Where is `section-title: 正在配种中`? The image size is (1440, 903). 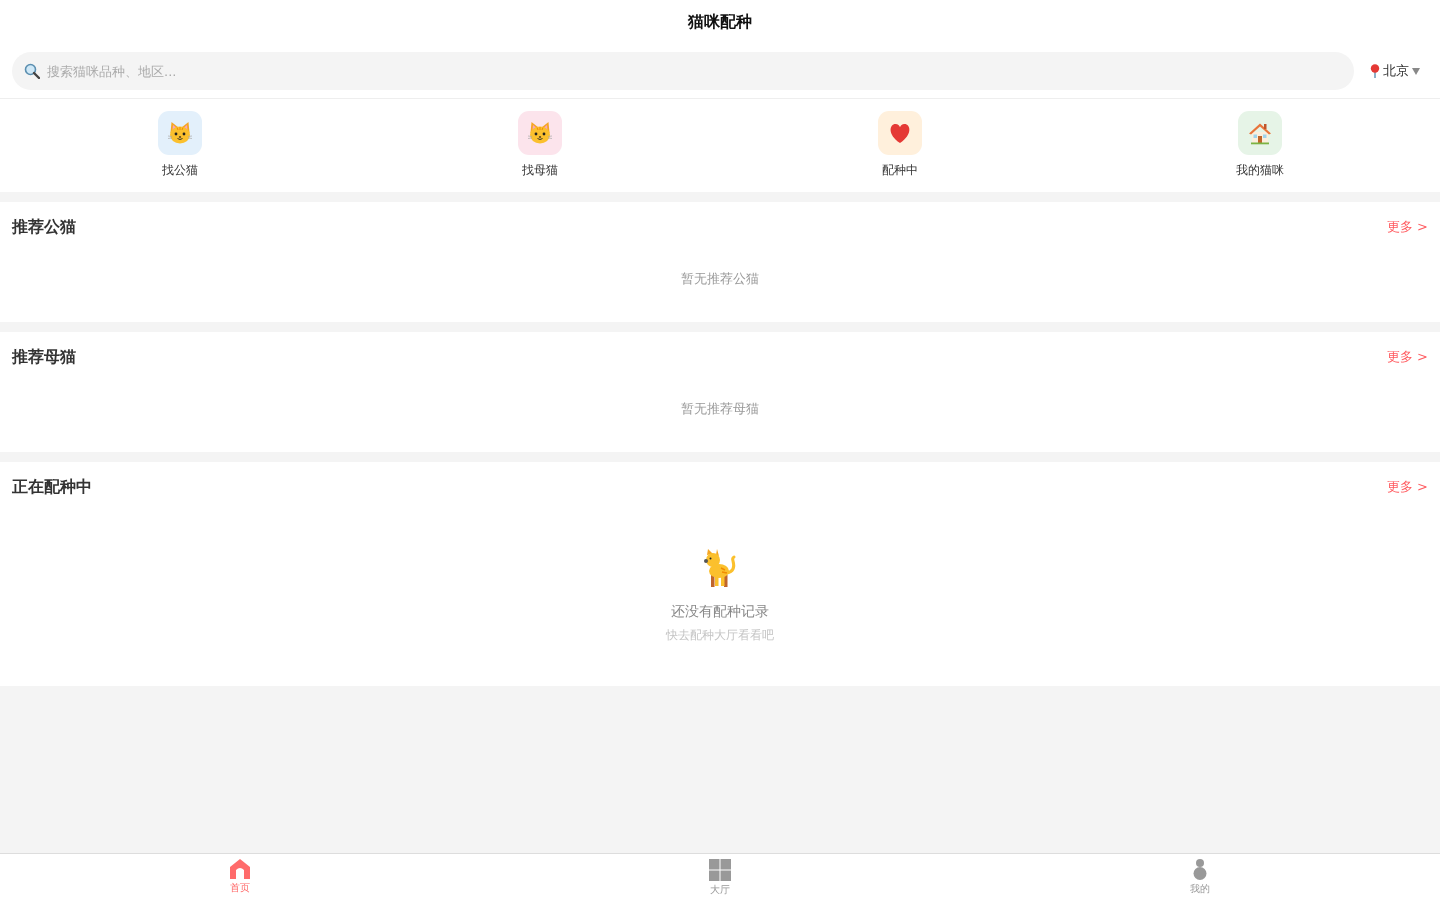 section-title: 正在配种中 is located at coordinates (52, 487).